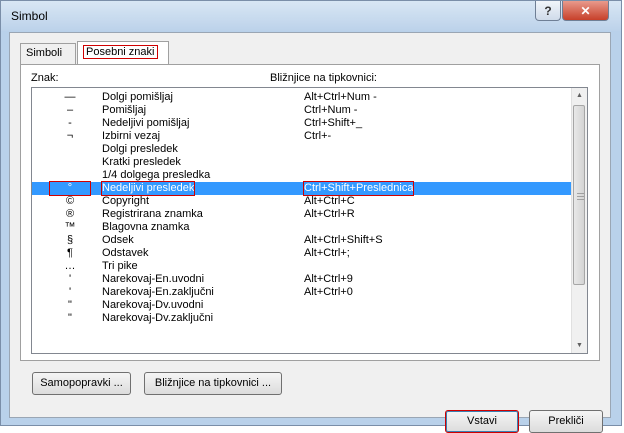 The height and width of the screenshot is (433, 624). I want to click on tab-symbols: Simboli, so click(48, 53).